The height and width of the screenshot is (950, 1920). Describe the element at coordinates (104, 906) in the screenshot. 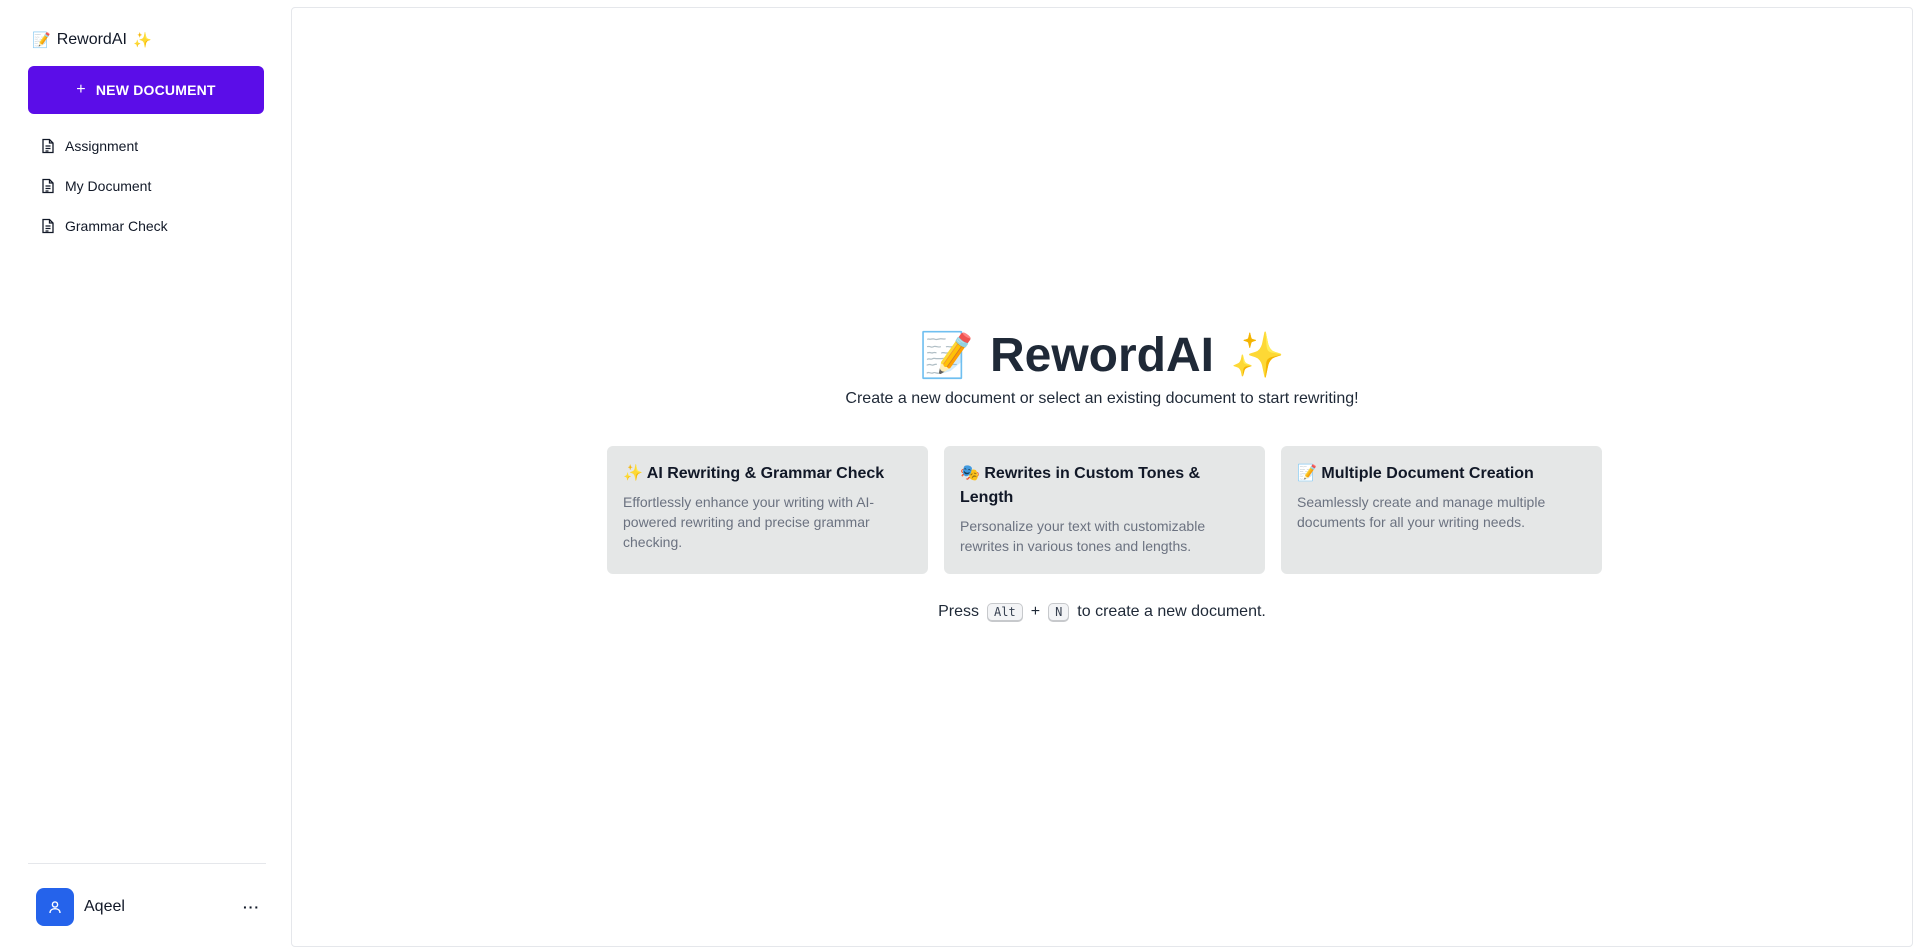

I see `user-name: Aqeel` at that location.